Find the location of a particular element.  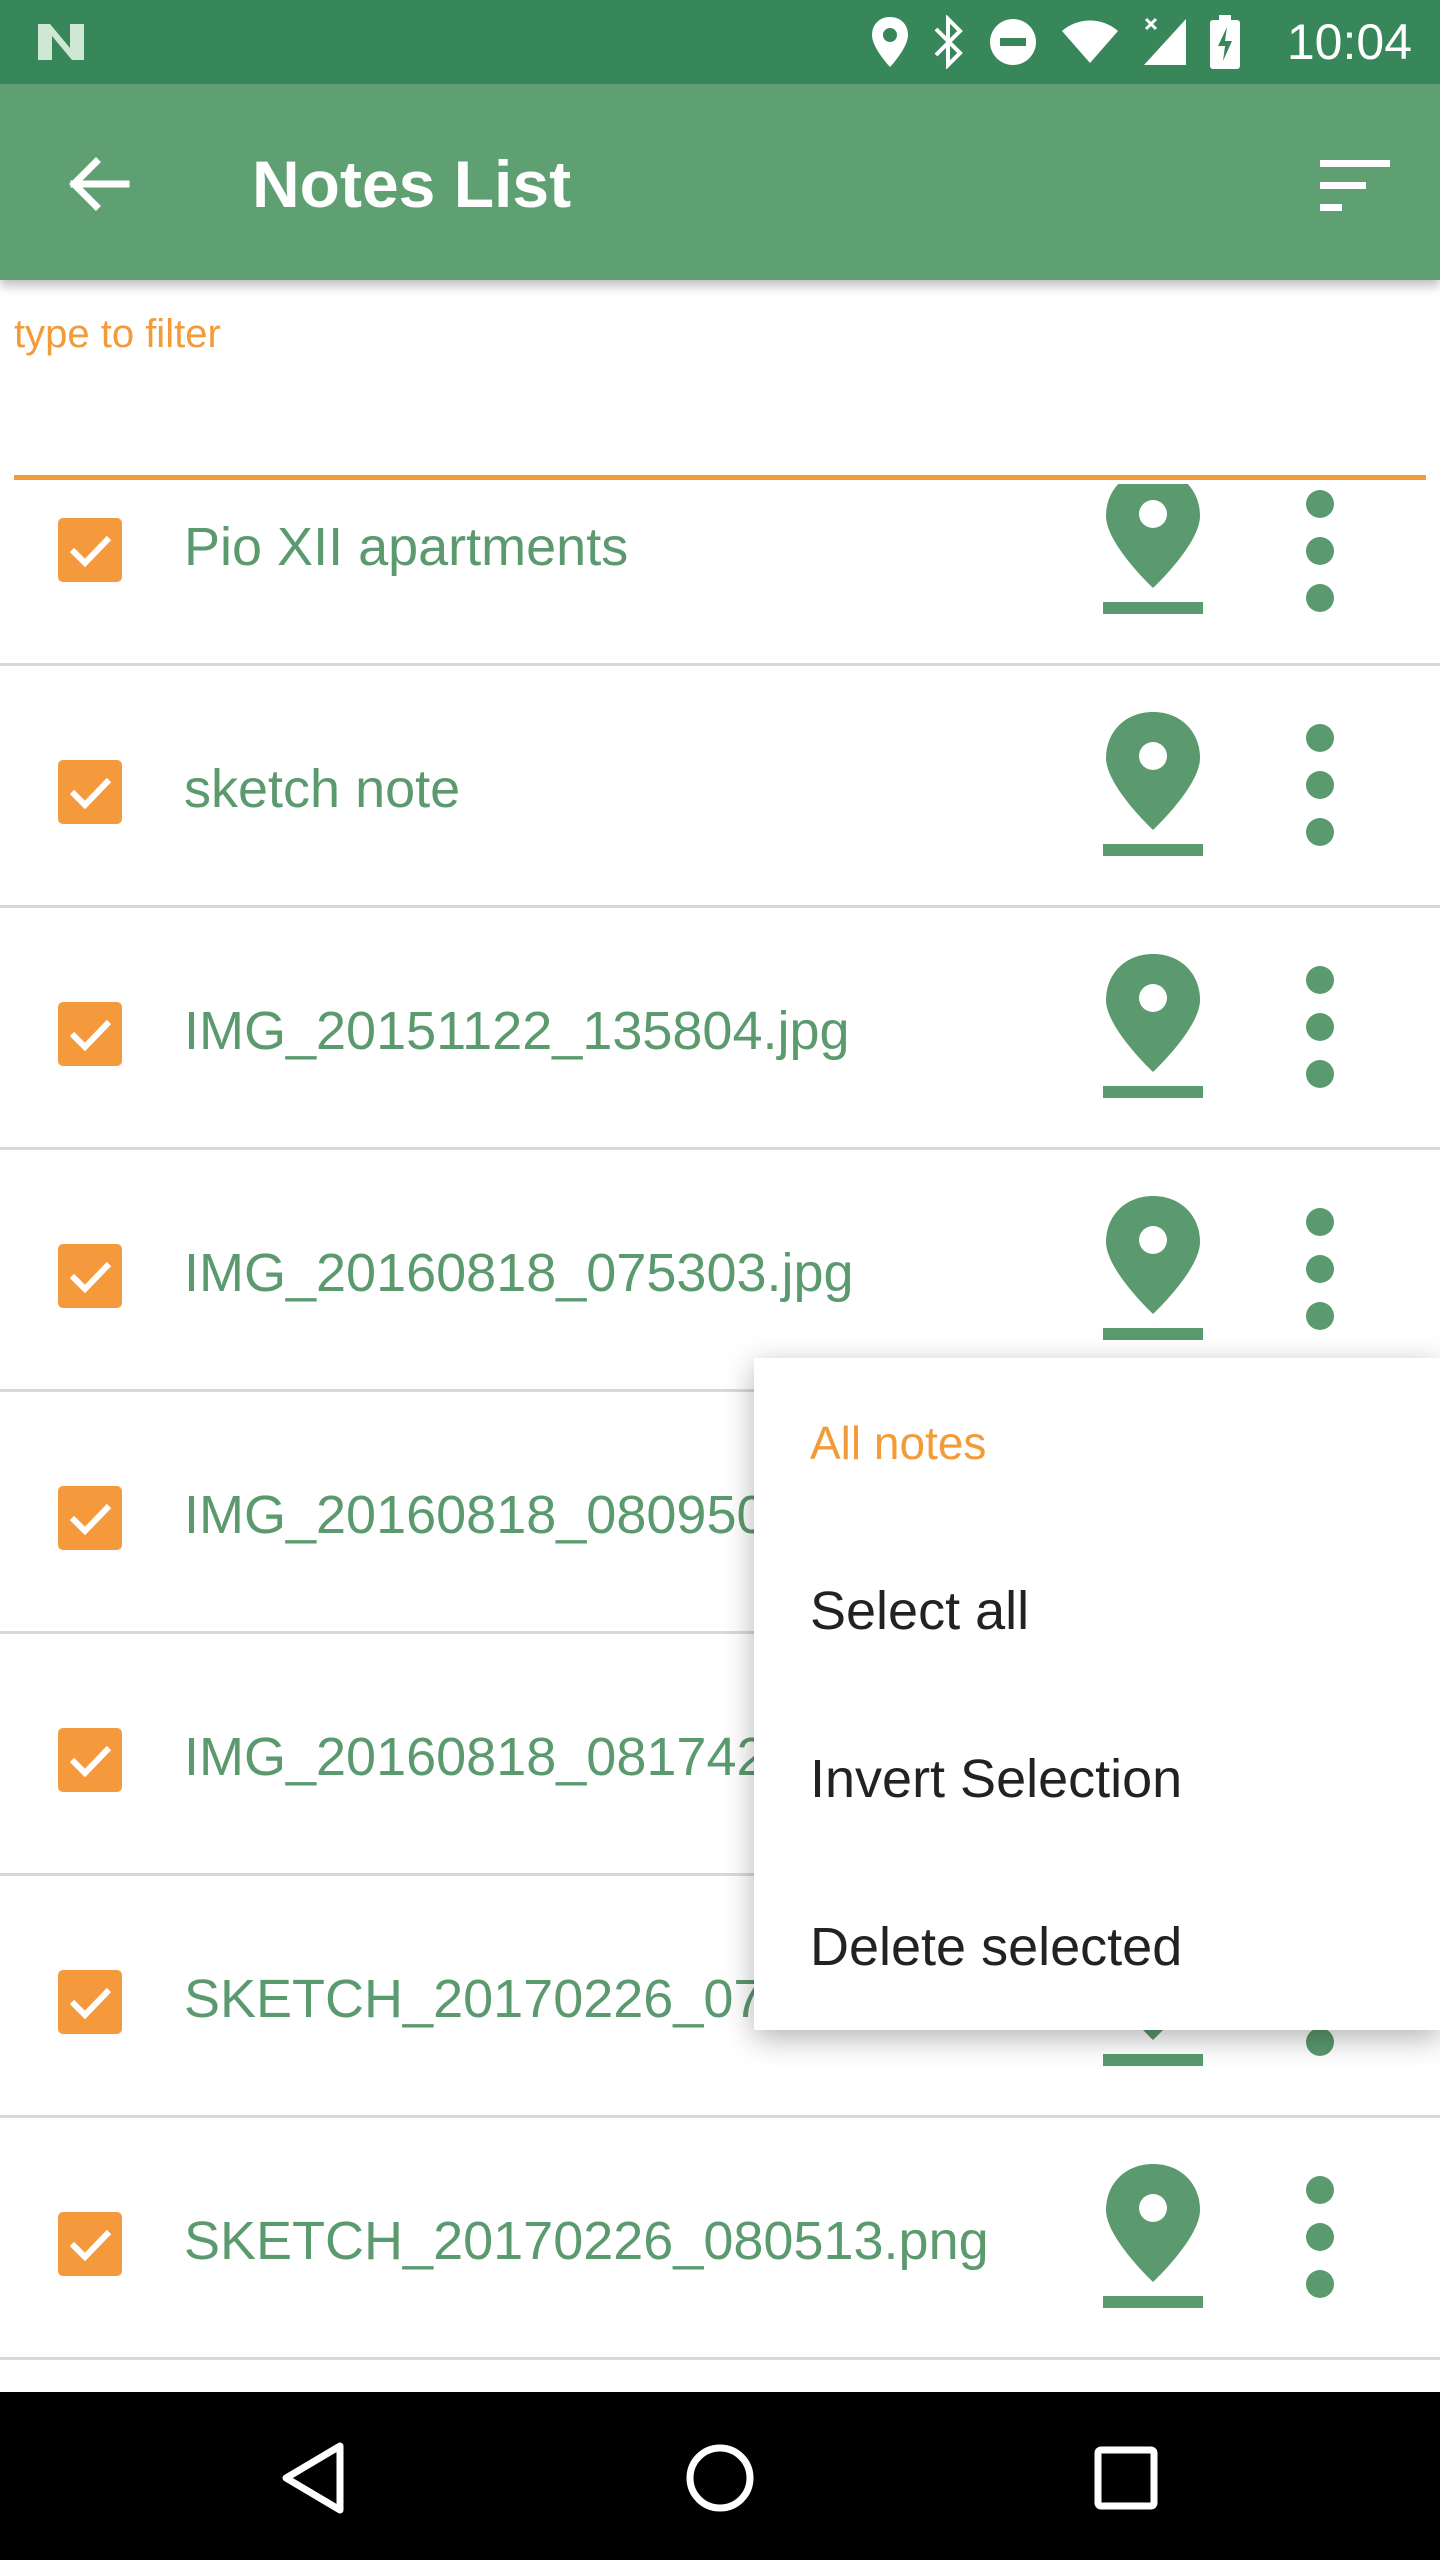

battery-charging-icon is located at coordinates (1225, 42).